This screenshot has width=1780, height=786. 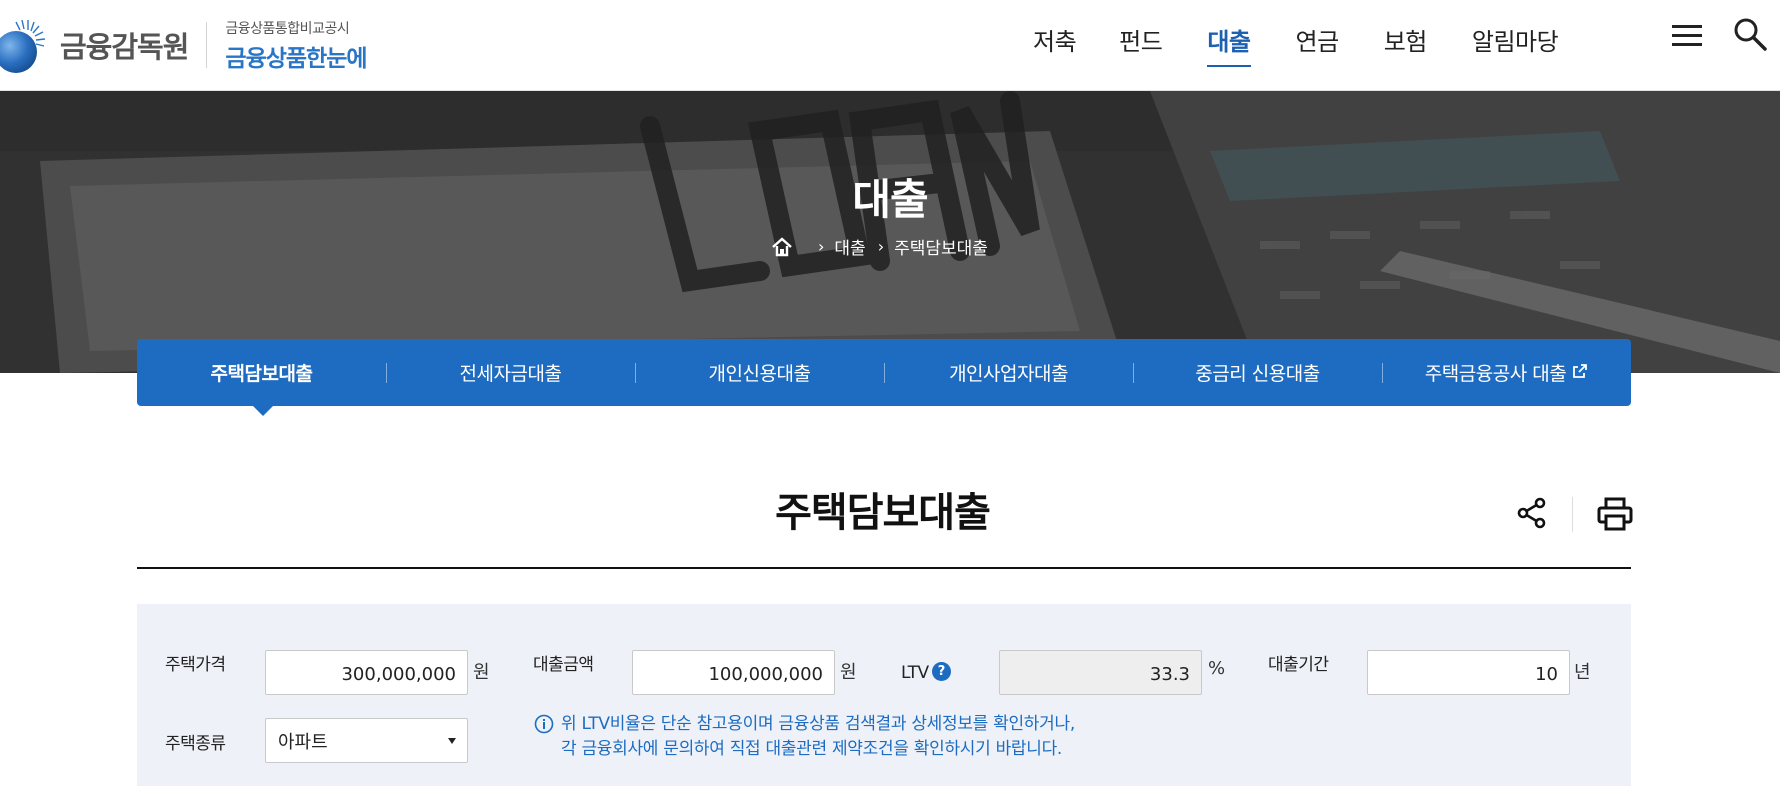 What do you see at coordinates (1515, 44) in the screenshot?
I see `nav-item-notice: 알림마당` at bounding box center [1515, 44].